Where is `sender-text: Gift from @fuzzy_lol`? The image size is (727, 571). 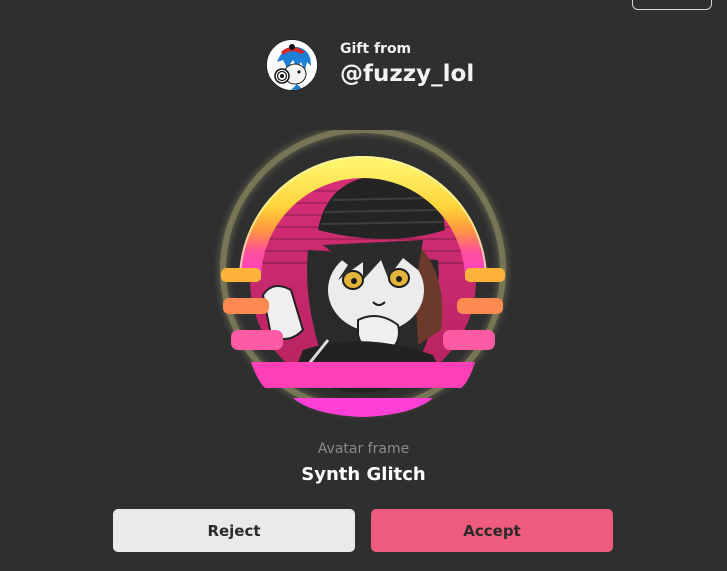
sender-text: Gift from @fuzzy_lol is located at coordinates (407, 65).